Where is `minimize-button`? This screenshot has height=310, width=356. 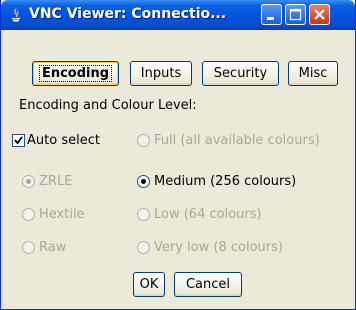
minimize-button is located at coordinates (271, 14).